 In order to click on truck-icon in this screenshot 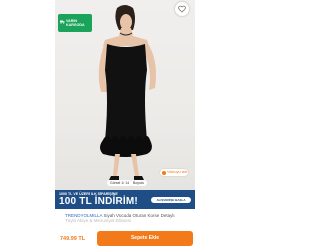, I will do `click(62, 22)`.